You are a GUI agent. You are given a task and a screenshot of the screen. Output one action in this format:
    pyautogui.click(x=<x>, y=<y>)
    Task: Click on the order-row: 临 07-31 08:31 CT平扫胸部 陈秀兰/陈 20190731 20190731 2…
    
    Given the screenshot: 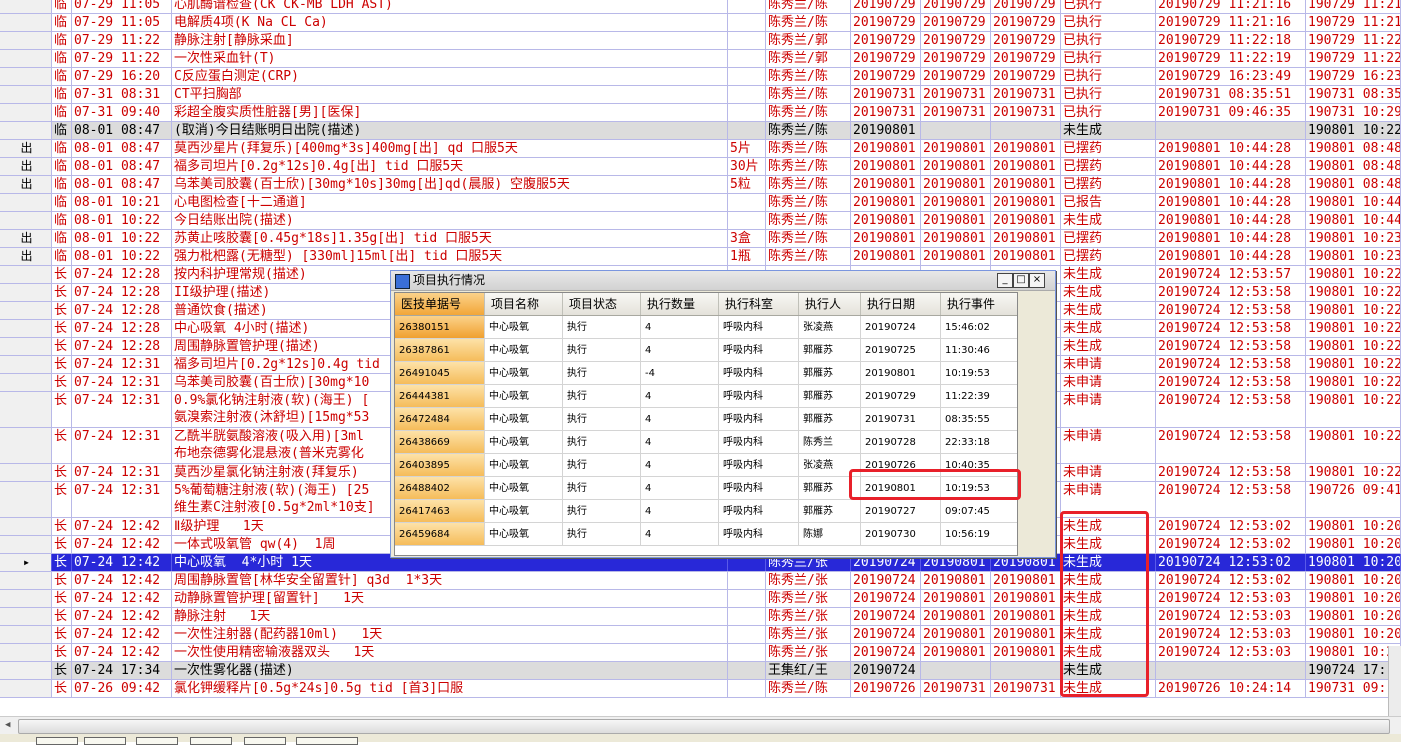 What is the action you would take?
    pyautogui.click(x=700, y=95)
    